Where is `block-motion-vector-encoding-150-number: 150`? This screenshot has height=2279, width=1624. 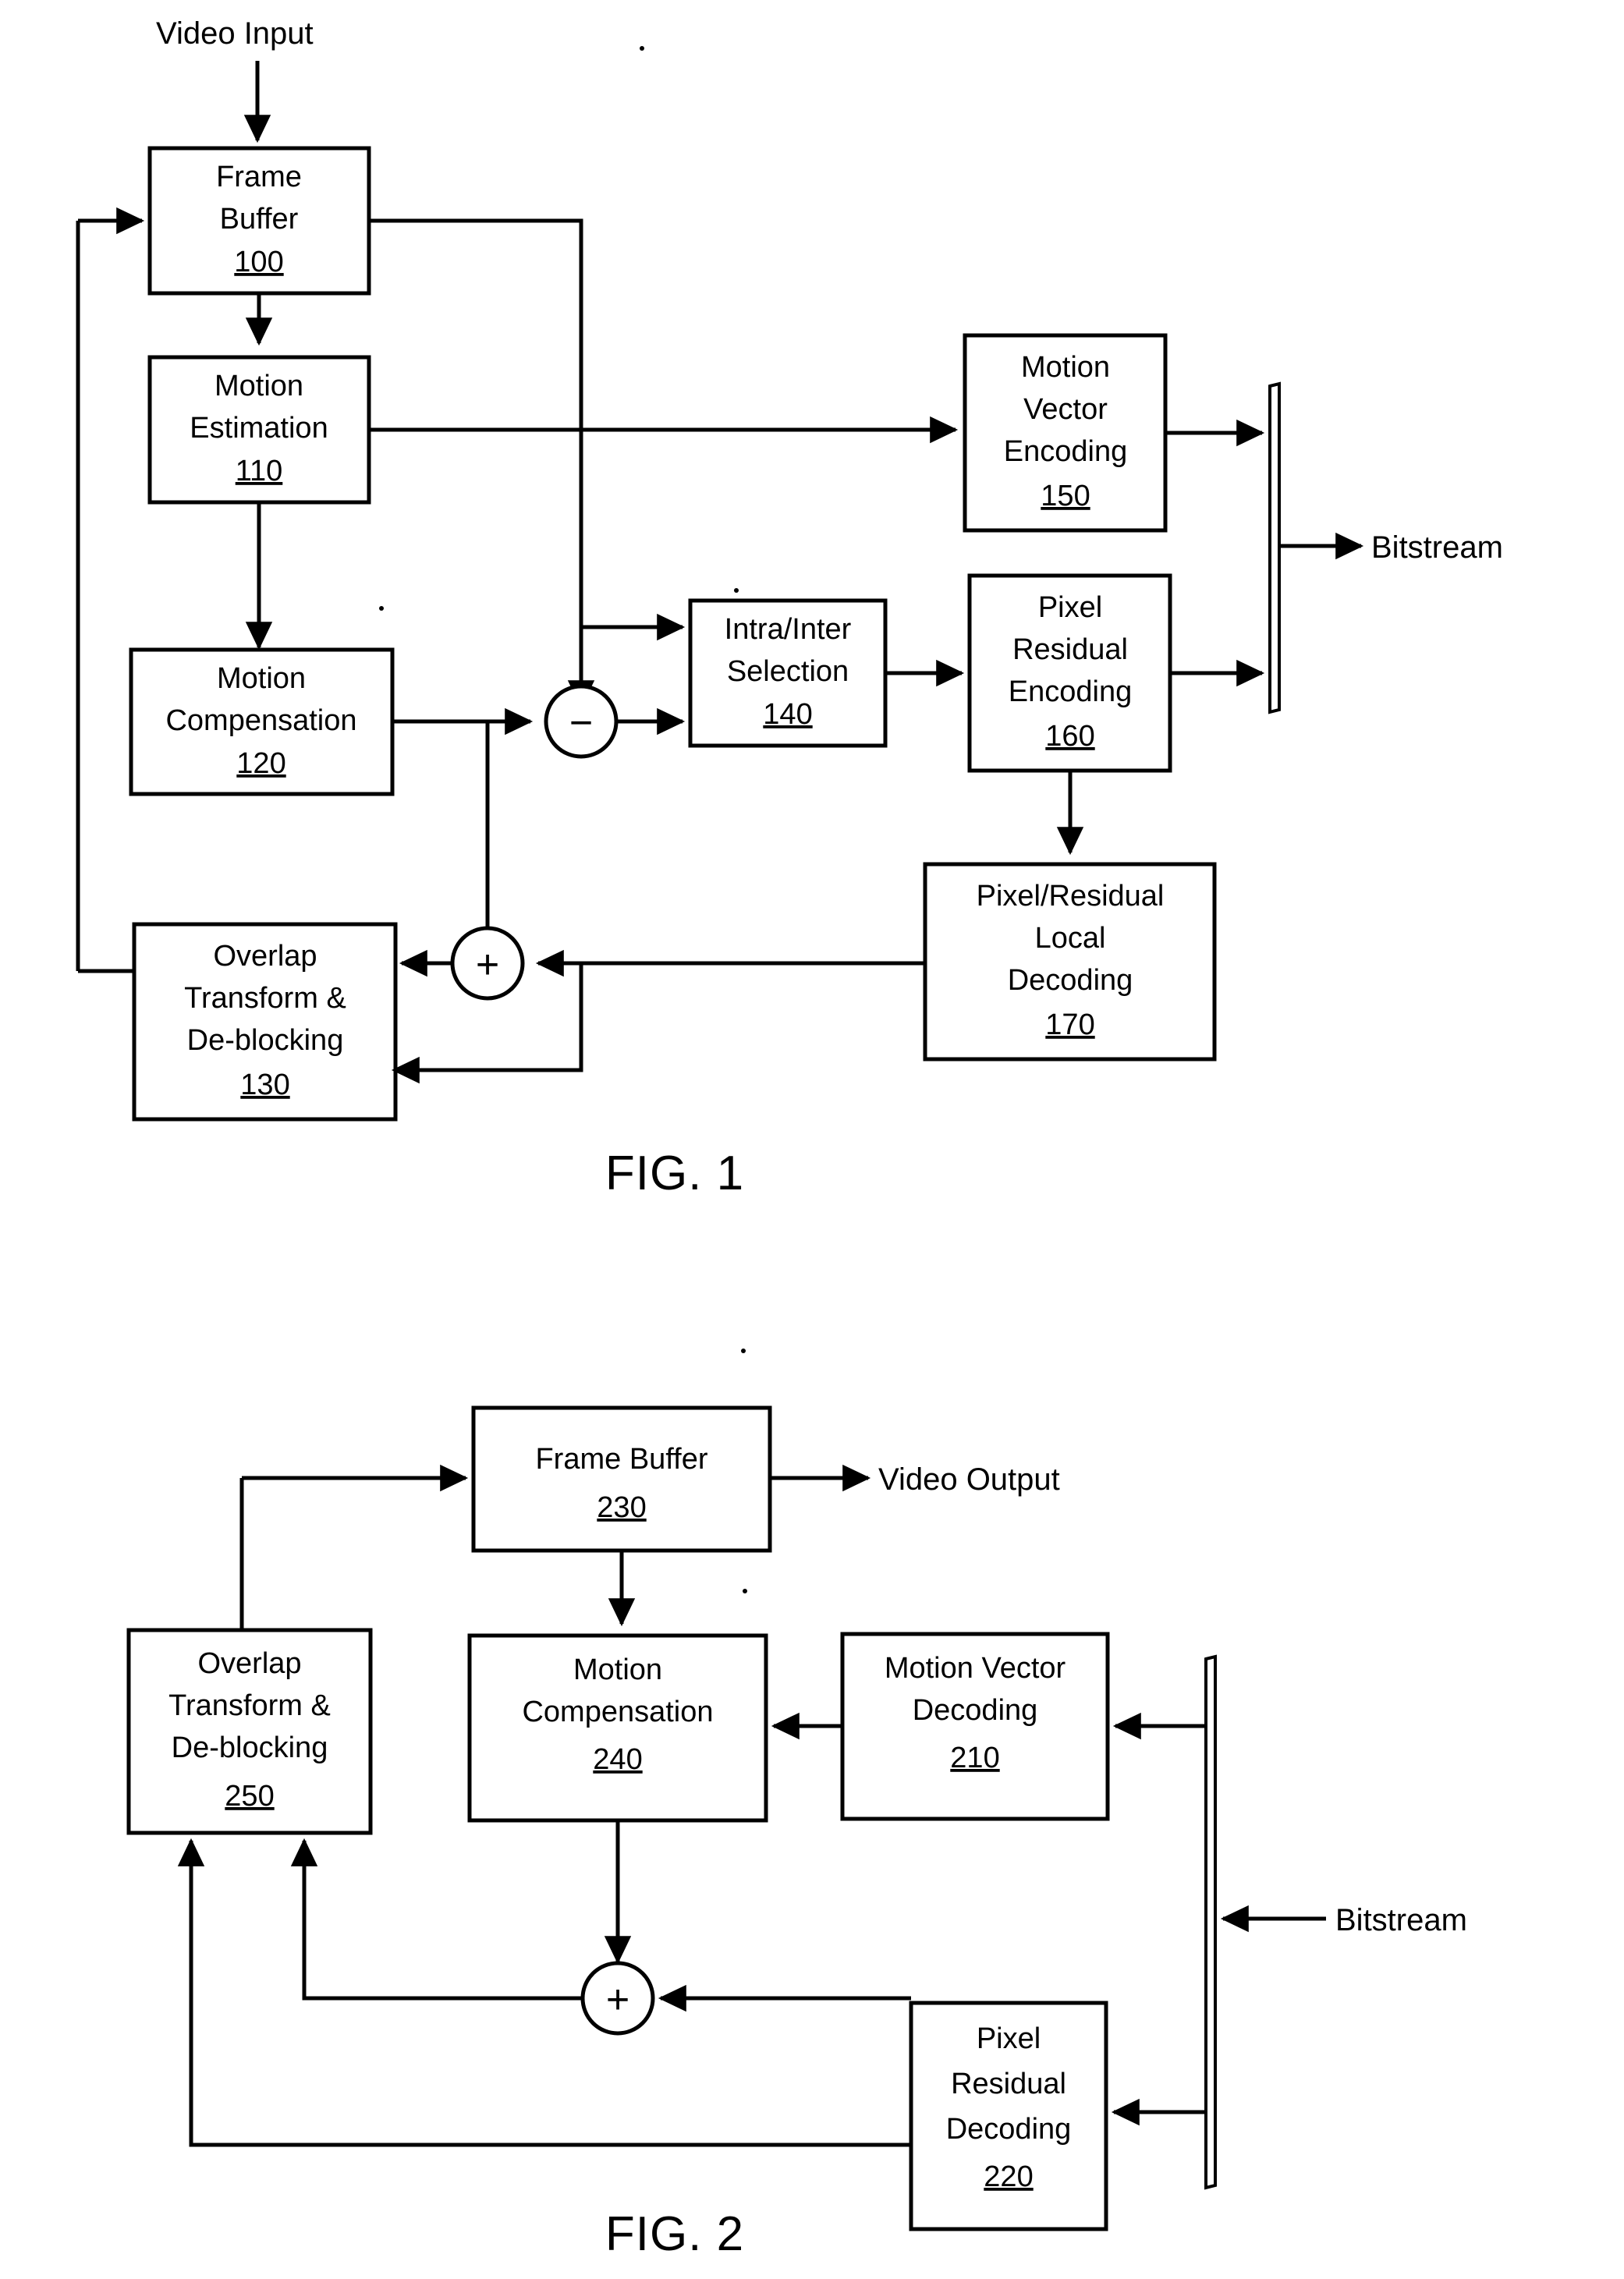 block-motion-vector-encoding-150-number: 150 is located at coordinates (1065, 496).